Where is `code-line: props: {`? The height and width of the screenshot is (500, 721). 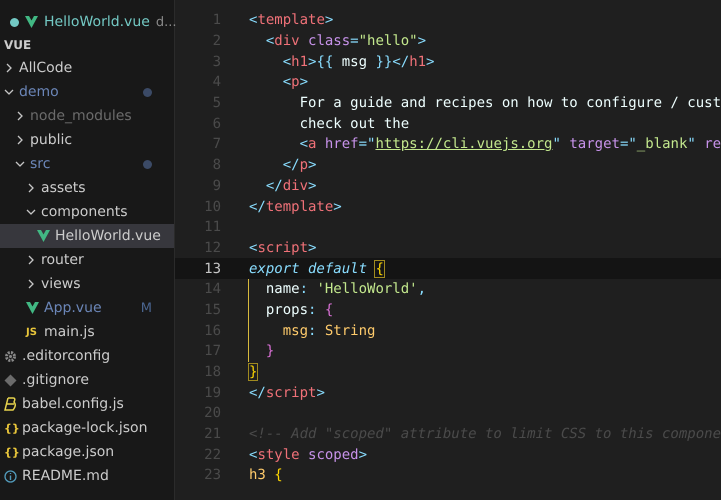 code-line: props: { is located at coordinates (291, 310).